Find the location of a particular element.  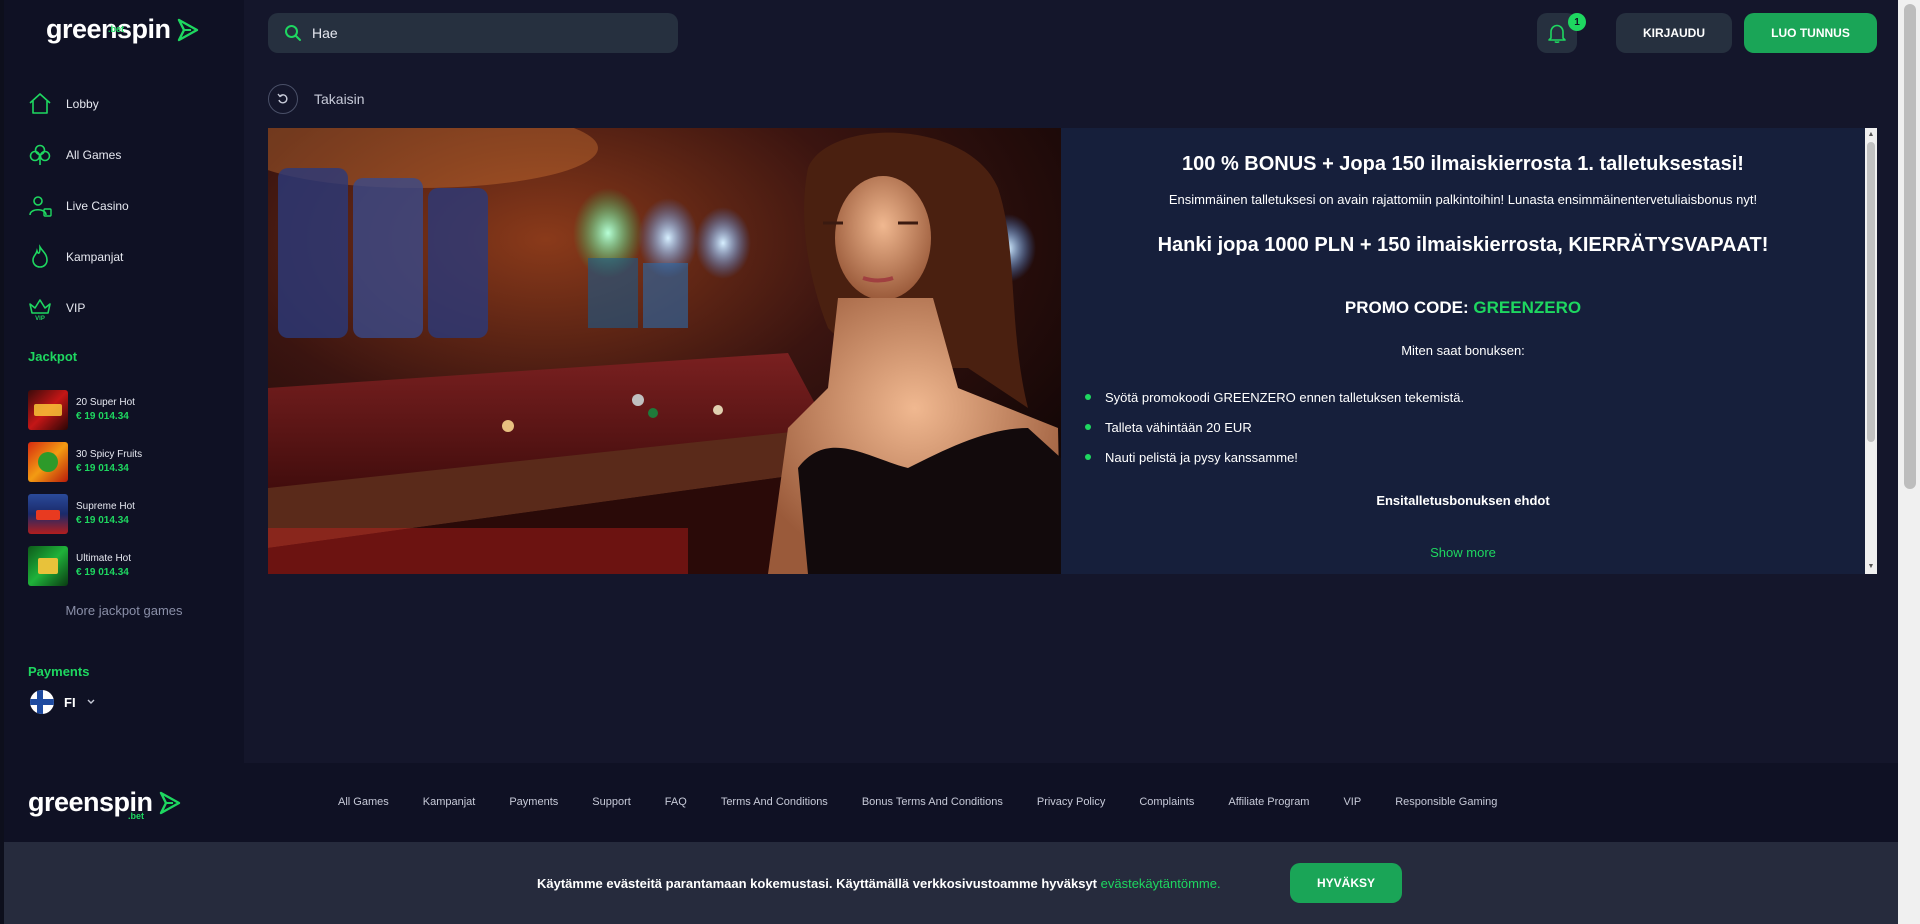

show-more-link: Show more is located at coordinates (1463, 552).